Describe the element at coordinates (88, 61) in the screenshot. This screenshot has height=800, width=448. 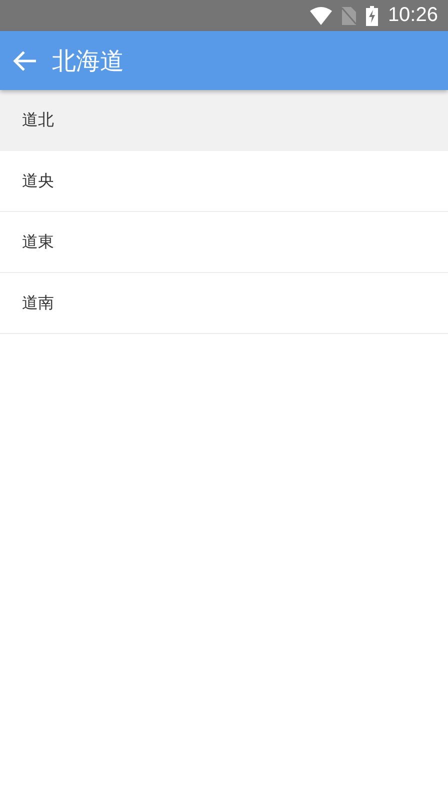
I see `app-bar-title: 北海道` at that location.